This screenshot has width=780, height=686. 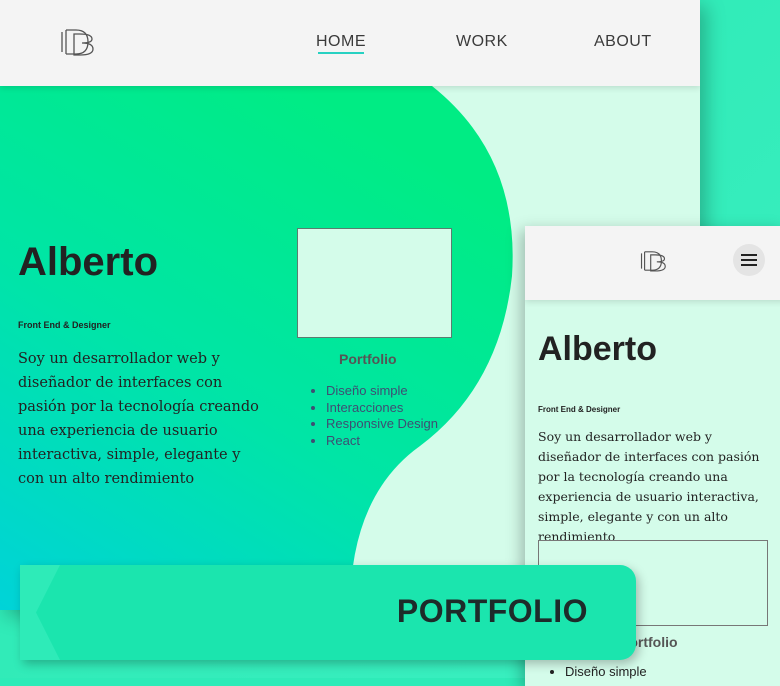 I want to click on mobile-header, so click(x=652, y=263).